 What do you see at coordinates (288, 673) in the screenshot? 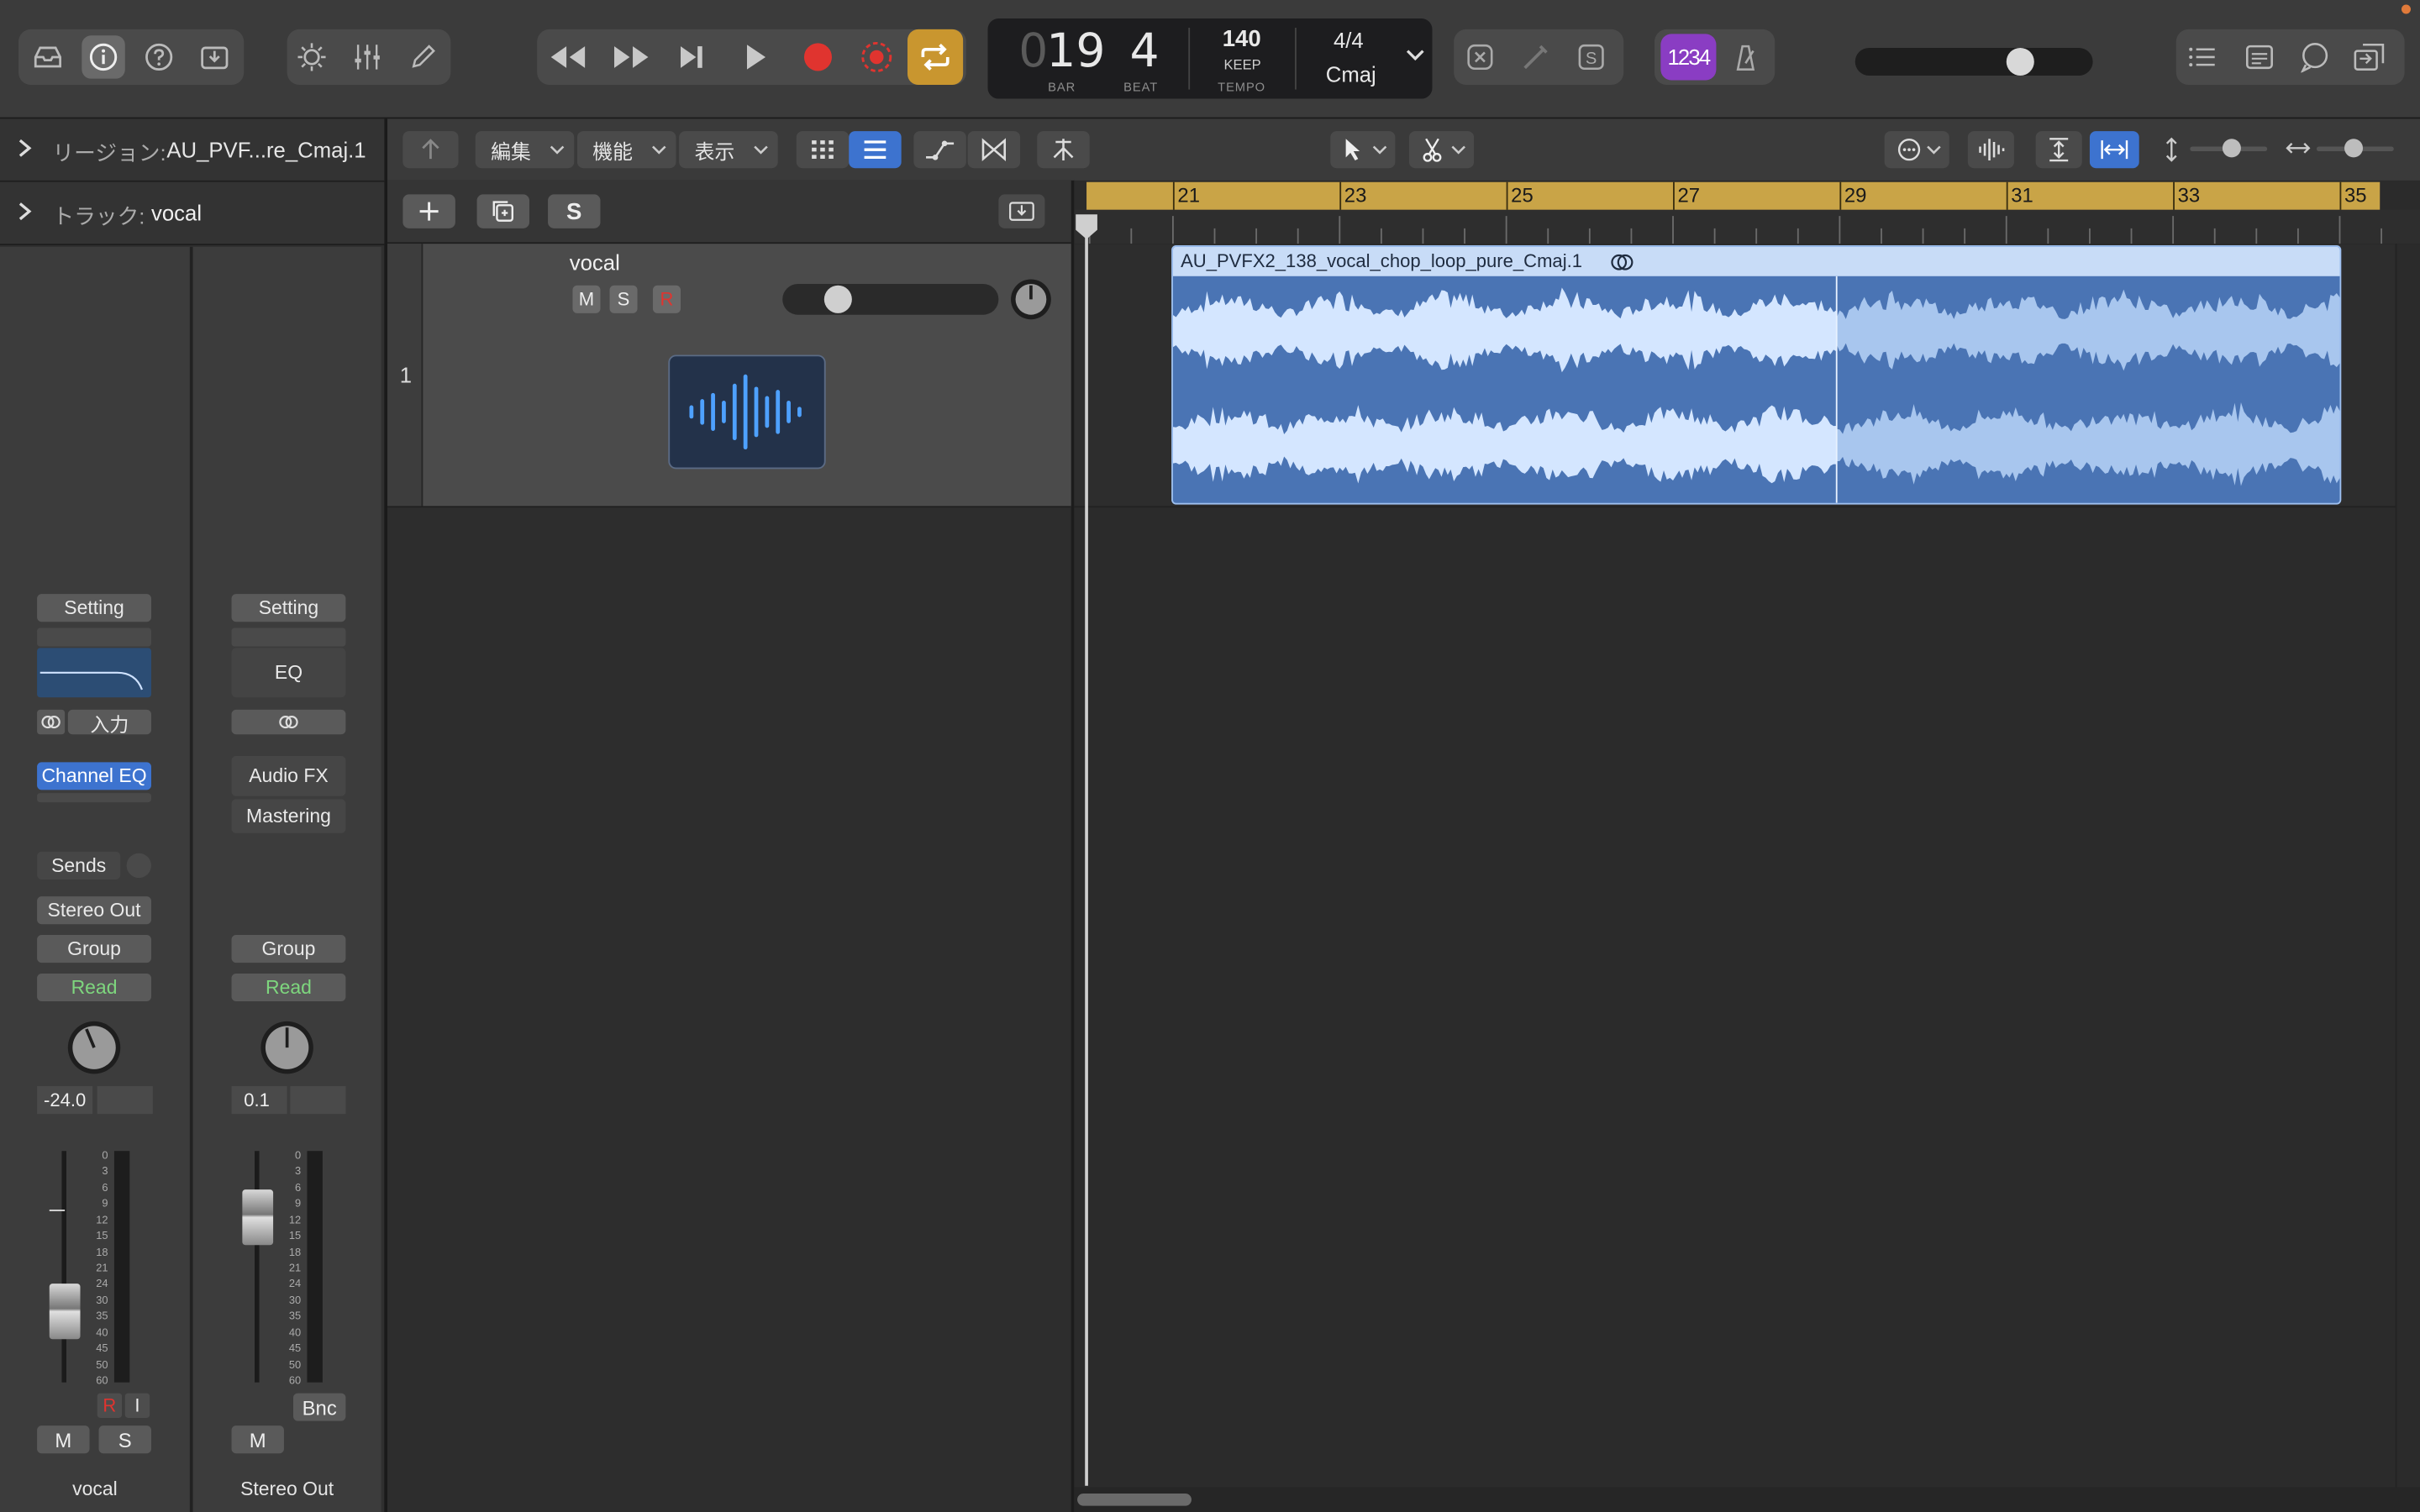
I see `eq-button: EQ` at bounding box center [288, 673].